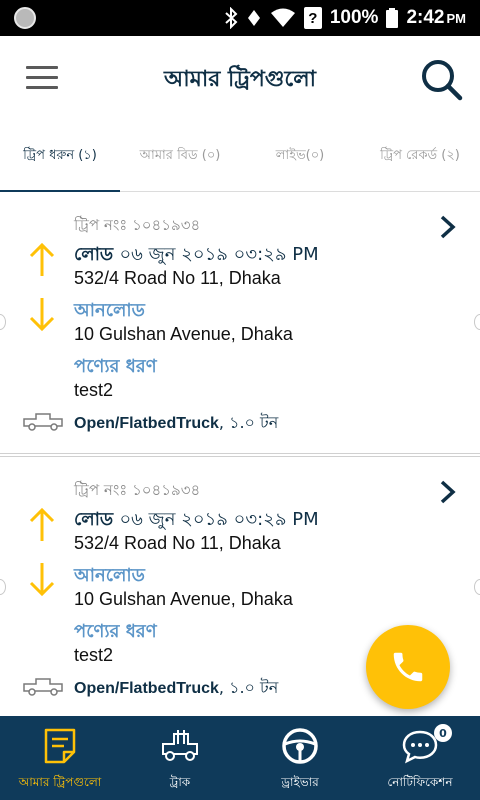  Describe the element at coordinates (282, 17) in the screenshot. I see `wifi-icon` at that location.